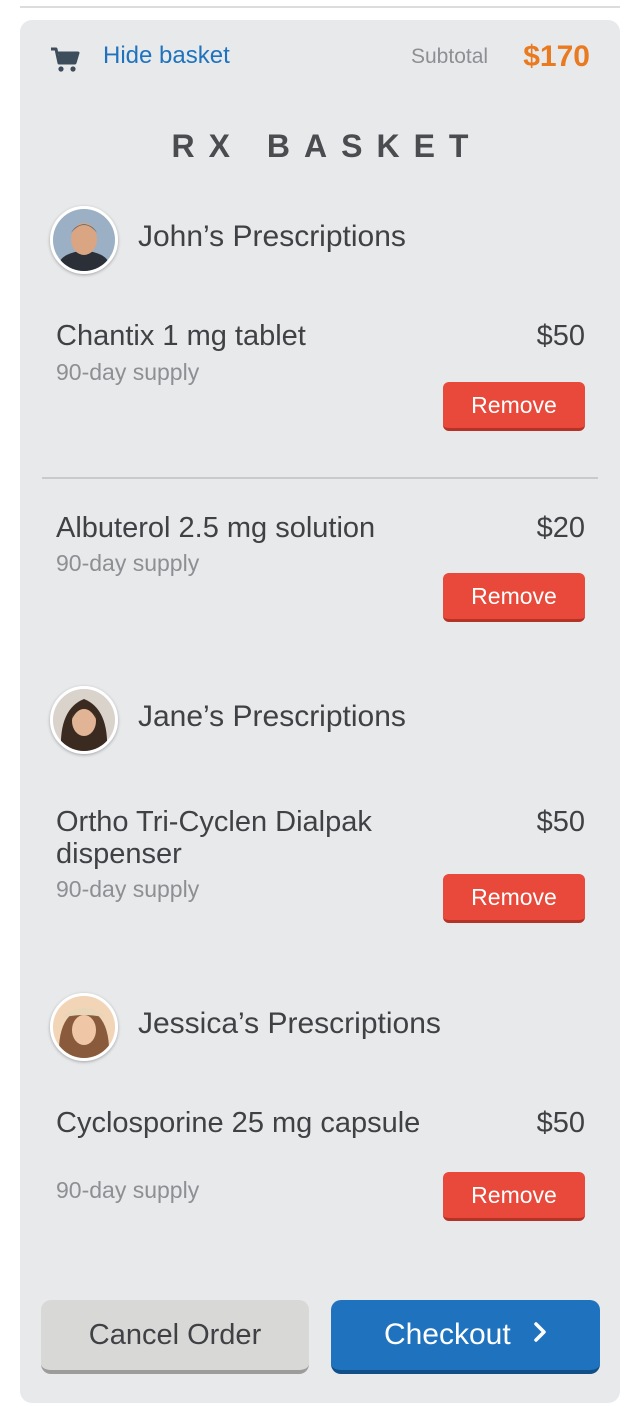  I want to click on item-price: $20, so click(560, 528).